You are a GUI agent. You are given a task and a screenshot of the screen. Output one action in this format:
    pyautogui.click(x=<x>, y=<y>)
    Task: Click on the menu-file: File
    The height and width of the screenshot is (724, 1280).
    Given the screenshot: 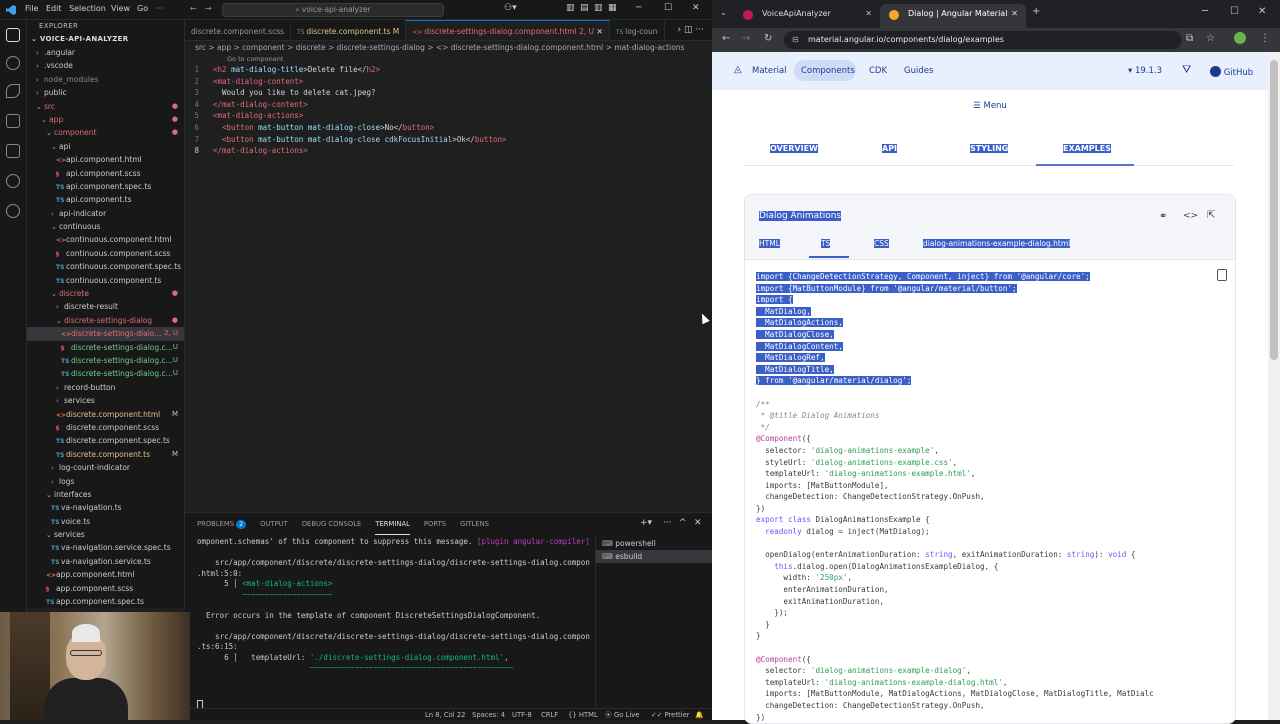 What is the action you would take?
    pyautogui.click(x=31, y=8)
    